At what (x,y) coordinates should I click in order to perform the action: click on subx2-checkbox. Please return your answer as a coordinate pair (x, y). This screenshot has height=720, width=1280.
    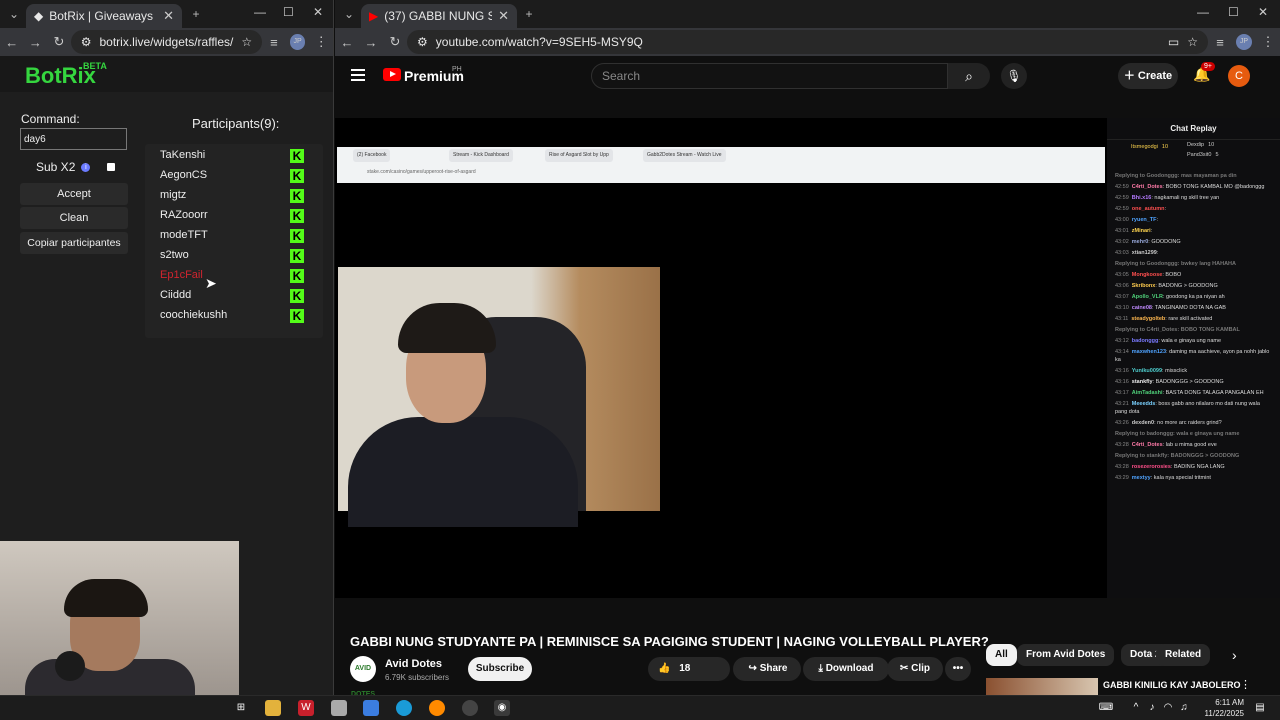
    Looking at the image, I should click on (111, 167).